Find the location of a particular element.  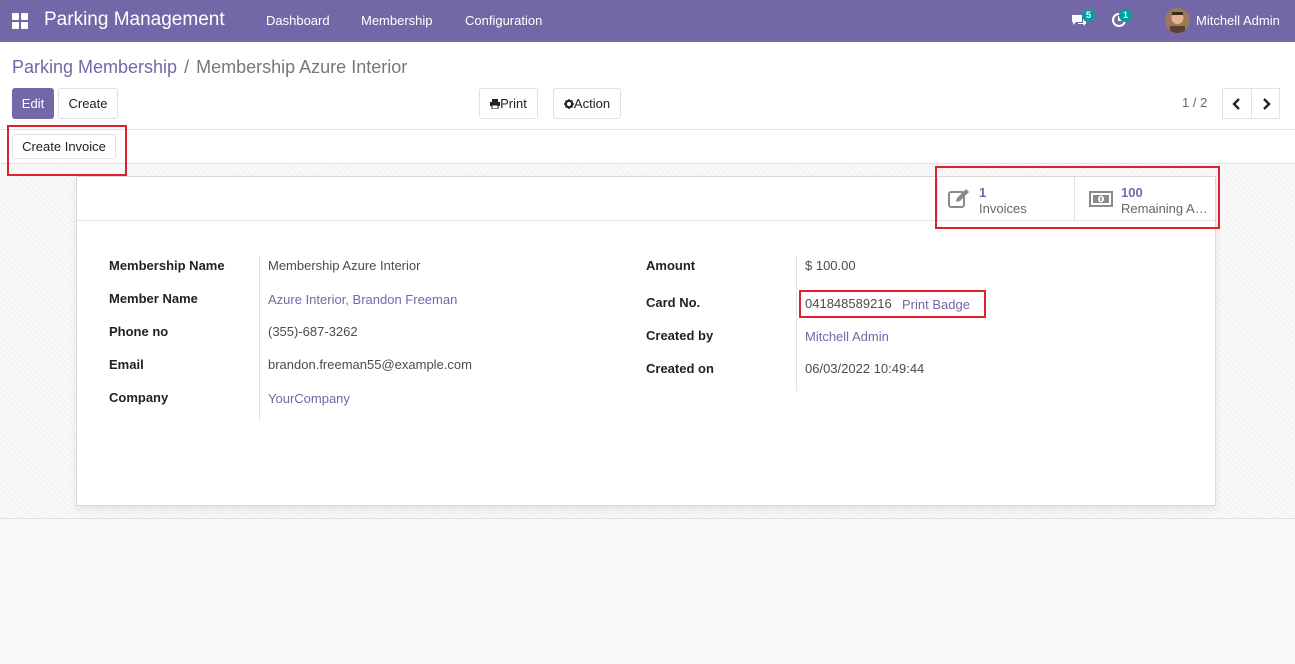

apps-menu-icon is located at coordinates (20, 21).